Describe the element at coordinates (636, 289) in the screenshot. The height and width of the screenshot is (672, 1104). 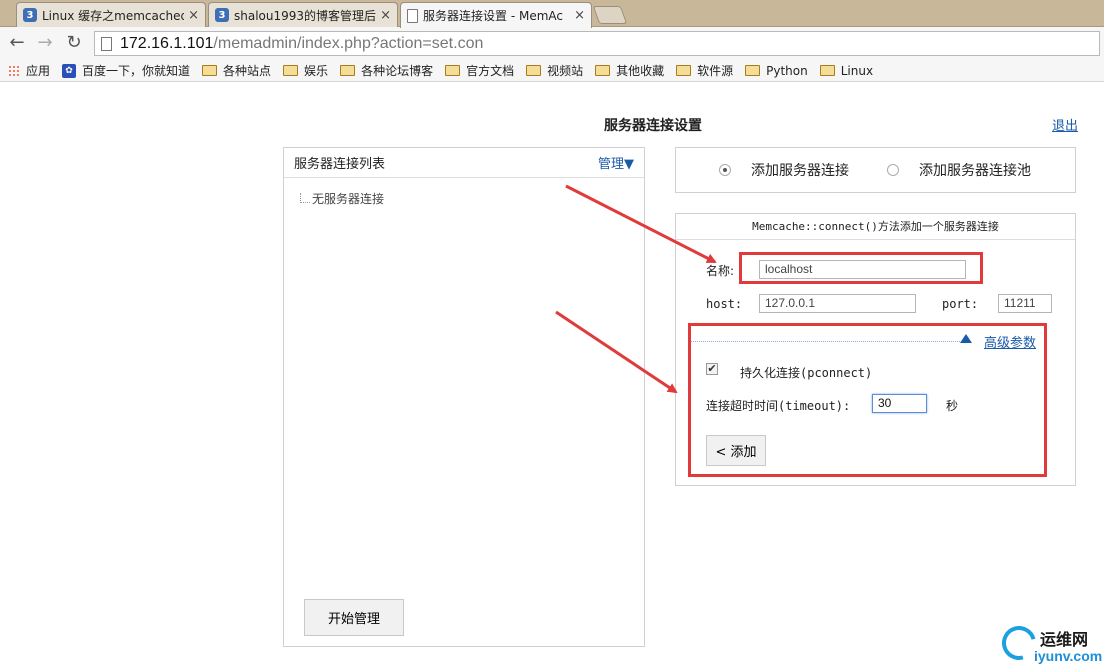
I see `annotation-arrows` at that location.